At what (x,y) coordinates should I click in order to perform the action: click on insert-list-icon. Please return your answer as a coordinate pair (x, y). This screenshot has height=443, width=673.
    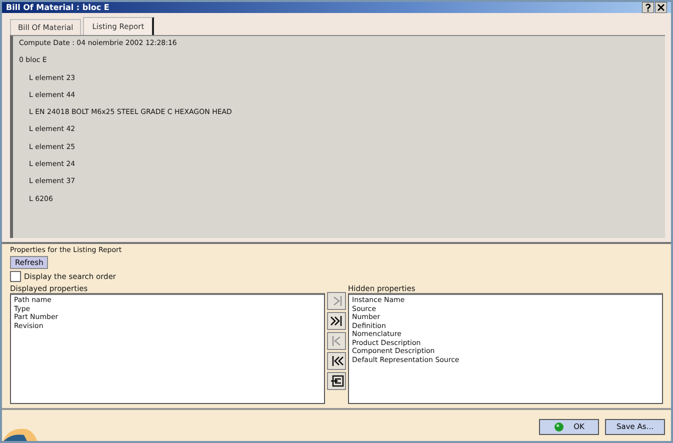
    Looking at the image, I should click on (337, 381).